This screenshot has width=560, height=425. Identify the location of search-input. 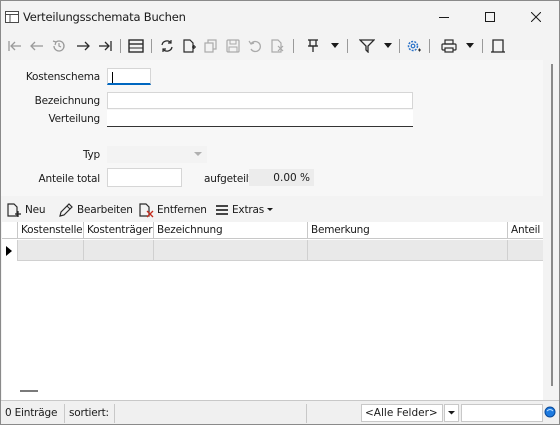
(502, 413).